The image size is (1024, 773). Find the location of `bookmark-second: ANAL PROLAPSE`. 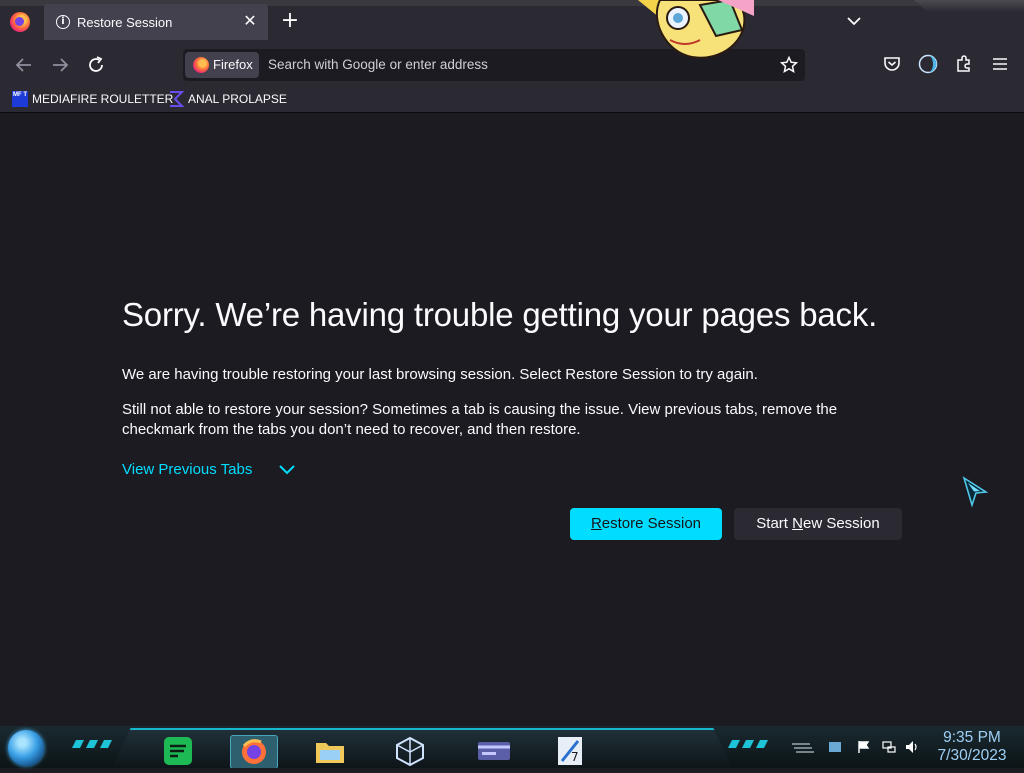

bookmark-second: ANAL PROLAPSE is located at coordinates (228, 99).